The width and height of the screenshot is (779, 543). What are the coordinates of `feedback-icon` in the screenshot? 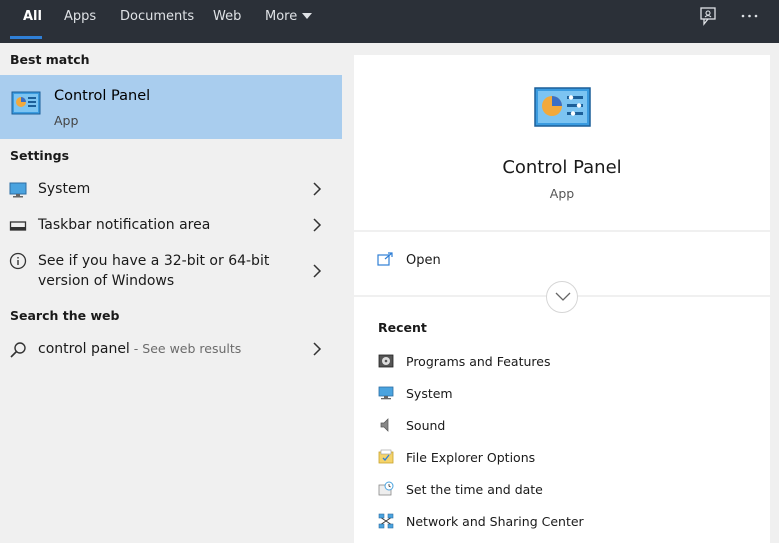 It's located at (709, 16).